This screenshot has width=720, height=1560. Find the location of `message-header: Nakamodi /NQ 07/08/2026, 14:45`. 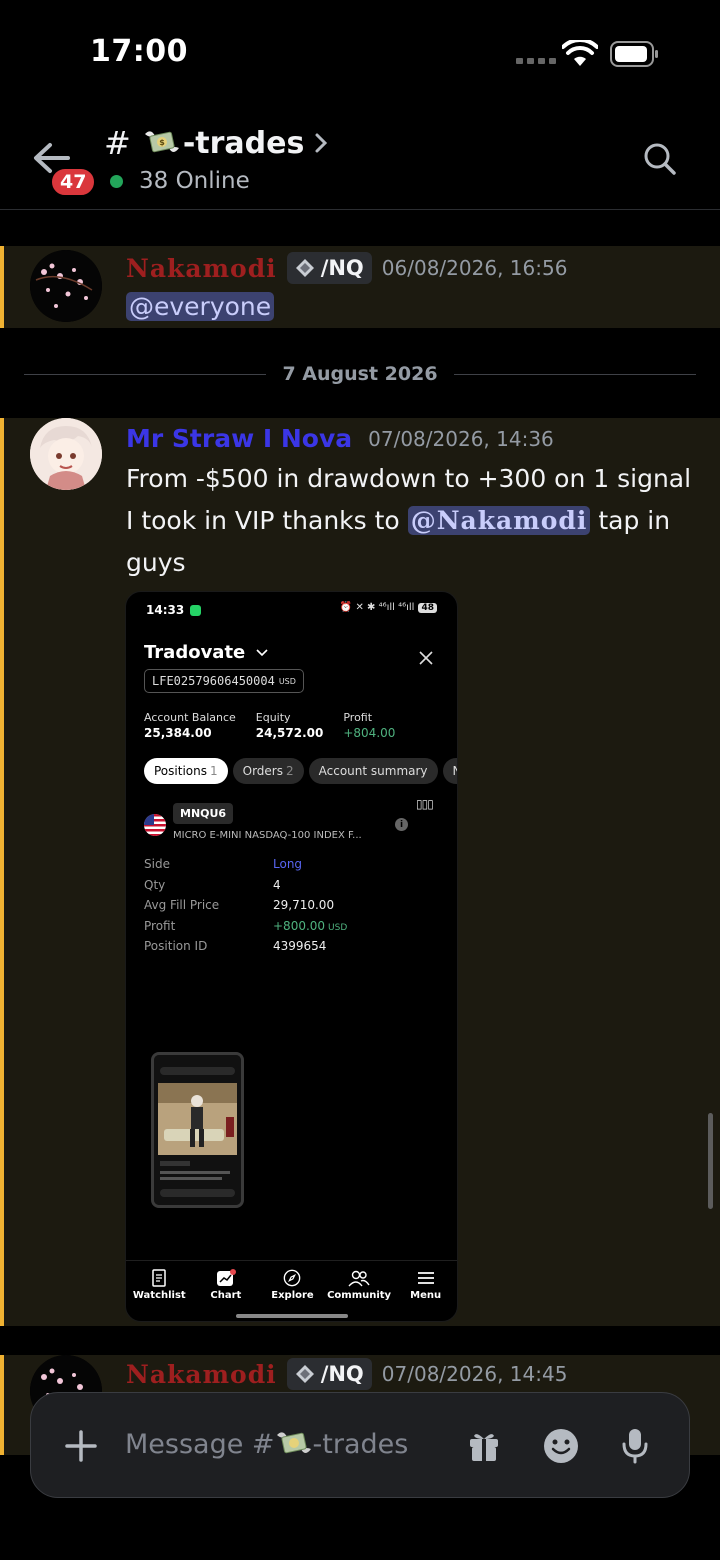

message-header: Nakamodi /NQ 07/08/2026, 14:45 is located at coordinates (346, 1374).